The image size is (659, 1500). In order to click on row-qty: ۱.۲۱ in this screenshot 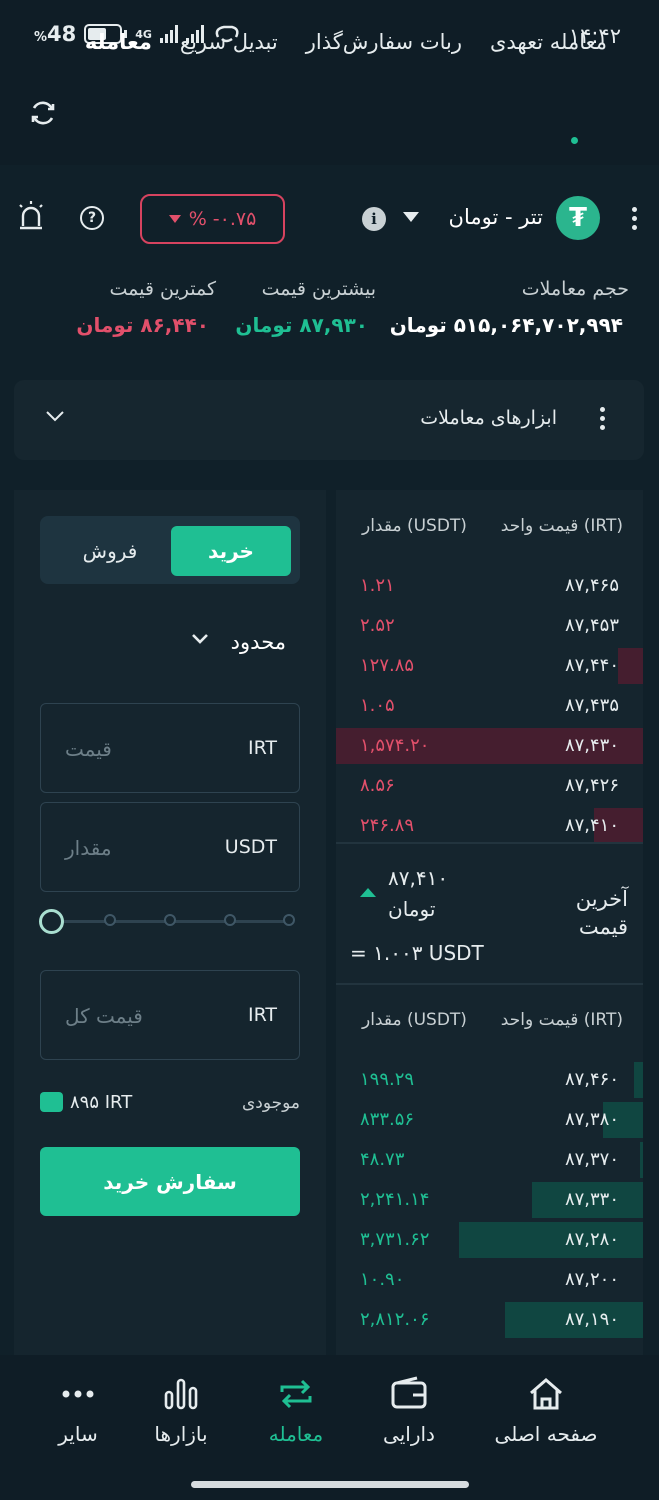, I will do `click(377, 585)`.